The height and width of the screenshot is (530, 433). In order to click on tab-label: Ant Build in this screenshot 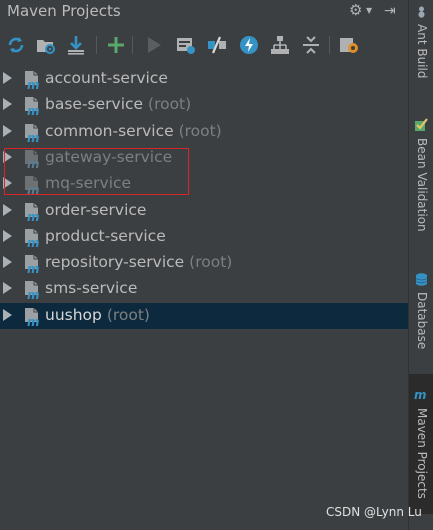, I will do `click(422, 51)`.